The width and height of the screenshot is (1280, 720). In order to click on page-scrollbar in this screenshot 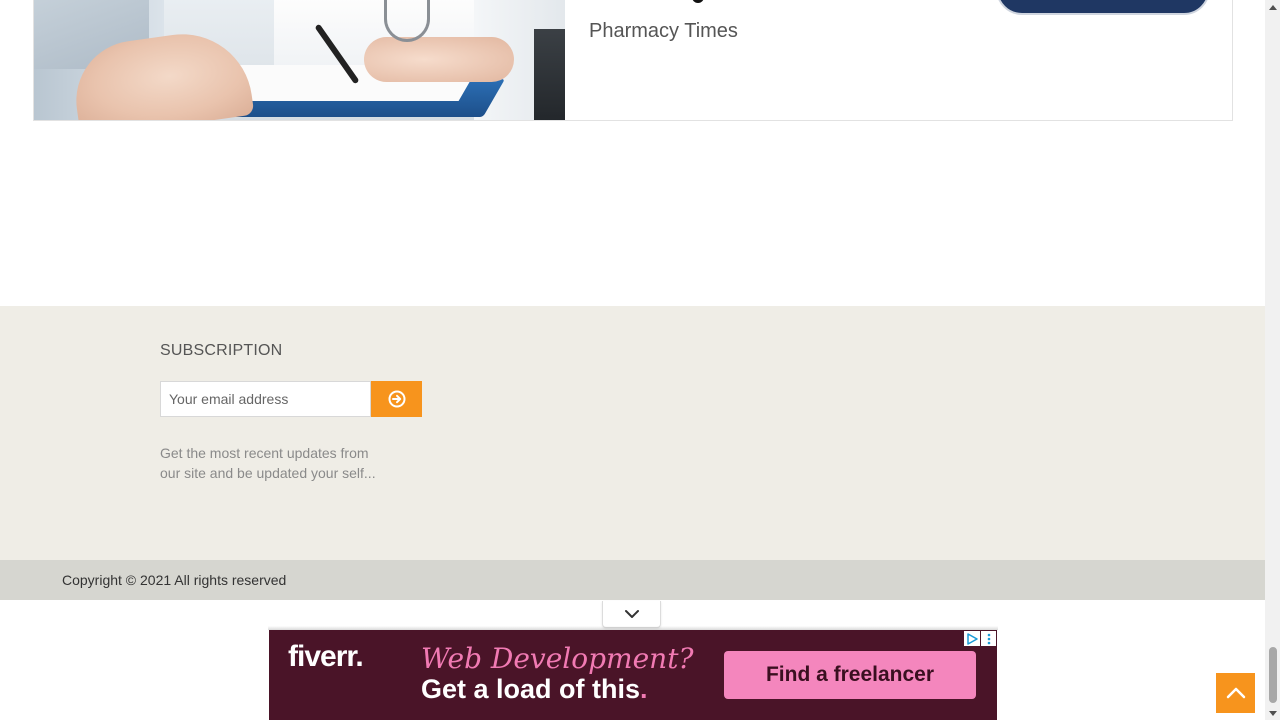, I will do `click(1272, 360)`.